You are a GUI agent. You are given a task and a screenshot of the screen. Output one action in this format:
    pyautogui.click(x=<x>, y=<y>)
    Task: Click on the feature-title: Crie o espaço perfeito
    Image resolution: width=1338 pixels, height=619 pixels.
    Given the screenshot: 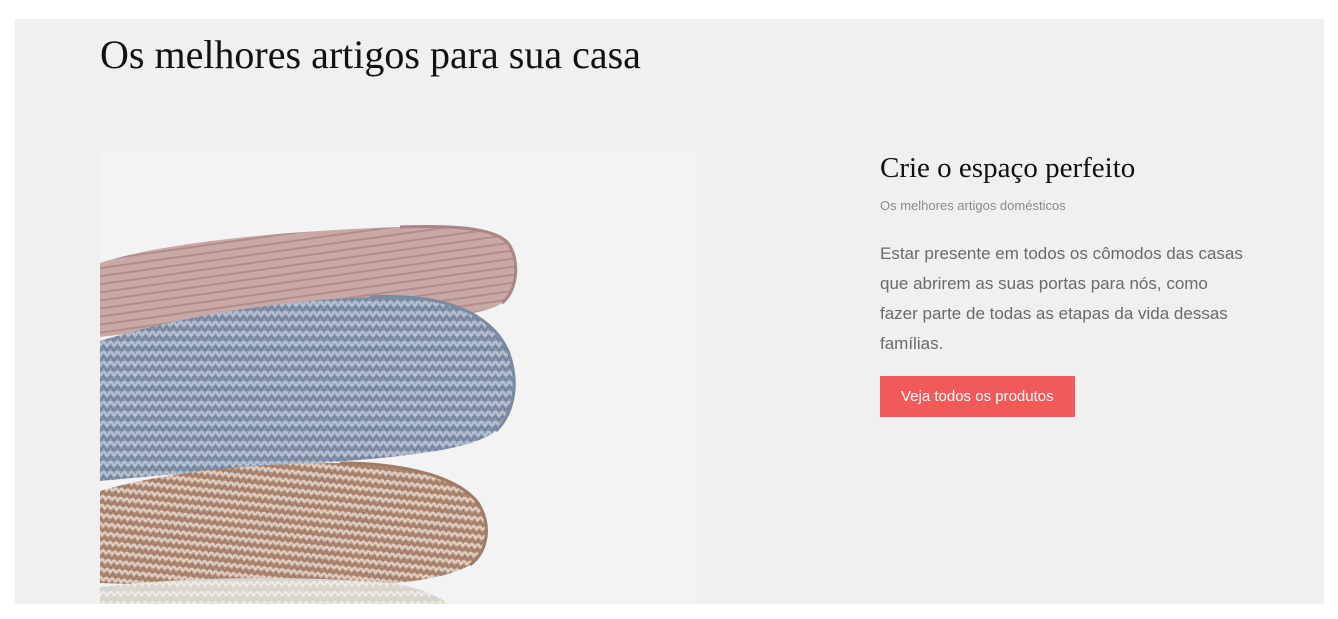 What is the action you would take?
    pyautogui.click(x=1008, y=168)
    